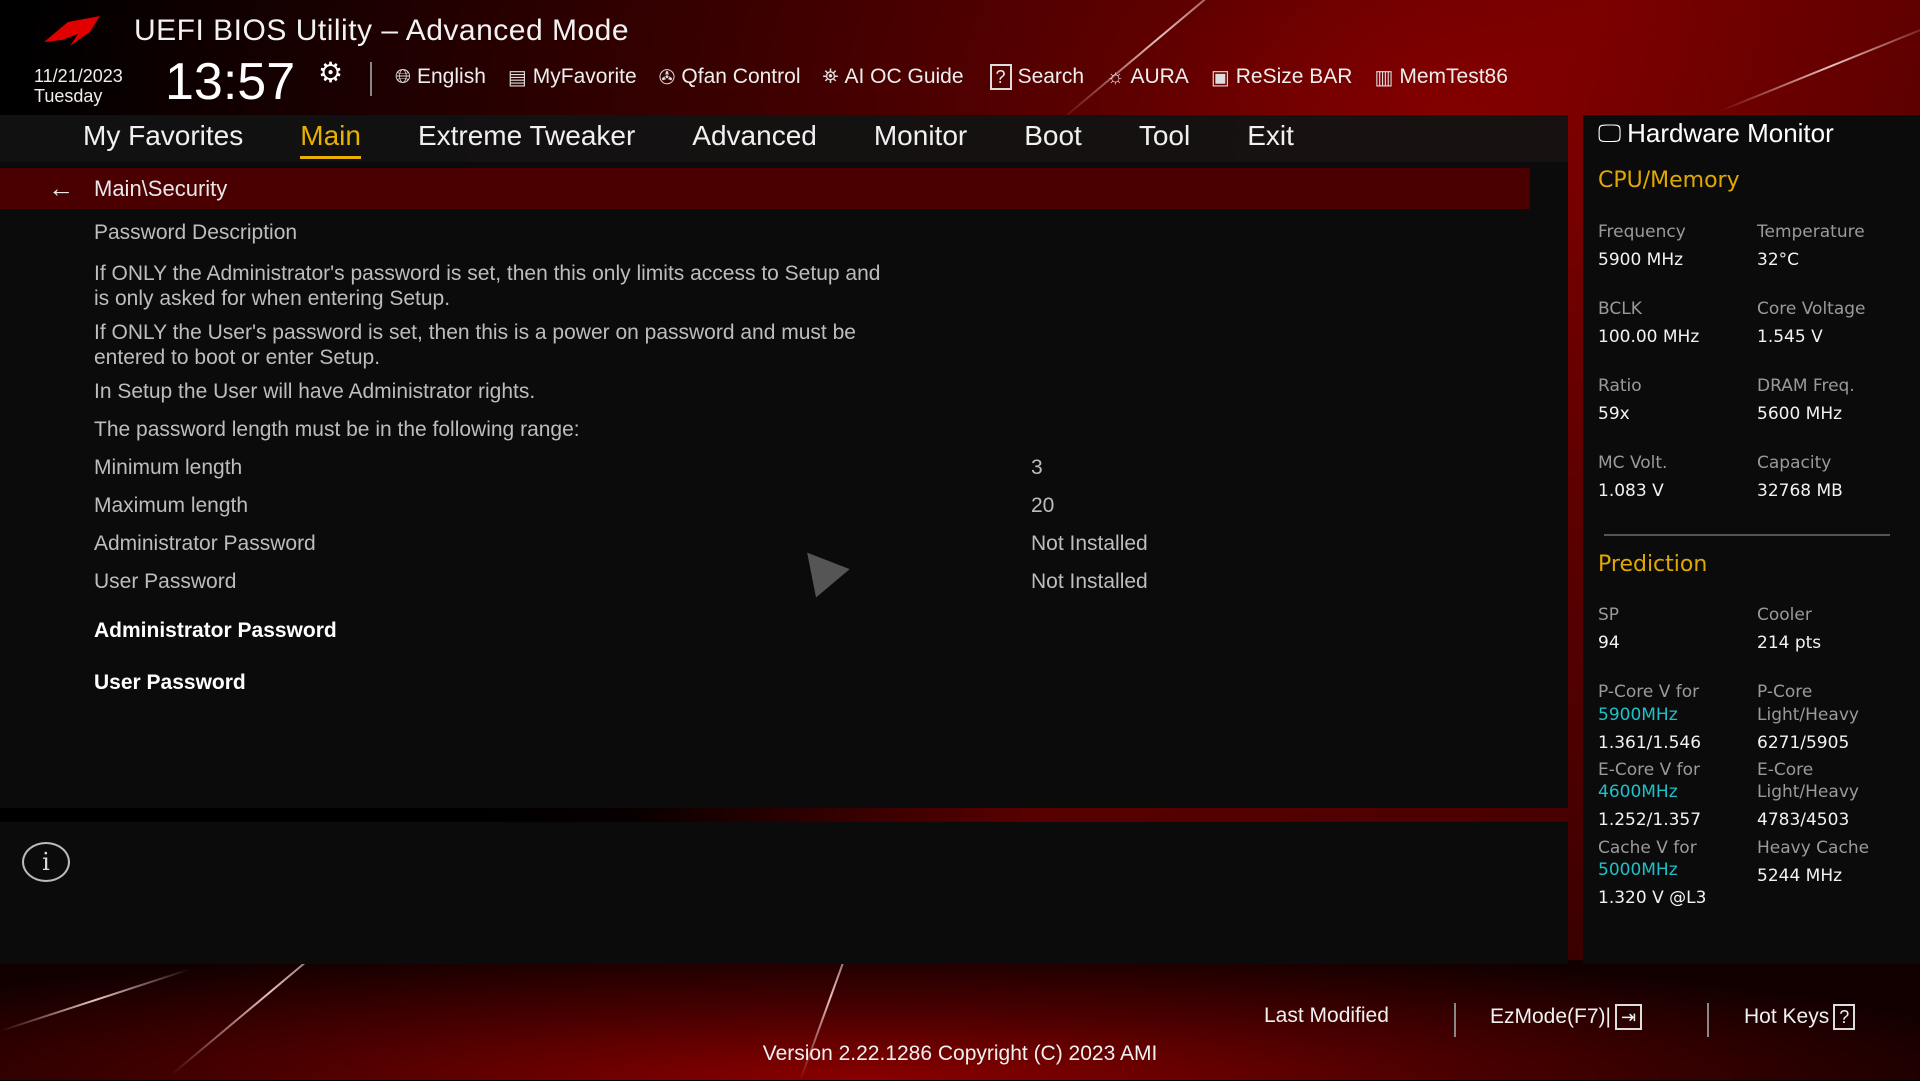 This screenshot has width=1920, height=1081. What do you see at coordinates (1787, 1016) in the screenshot?
I see `hot-keys-label: Hot Keys` at bounding box center [1787, 1016].